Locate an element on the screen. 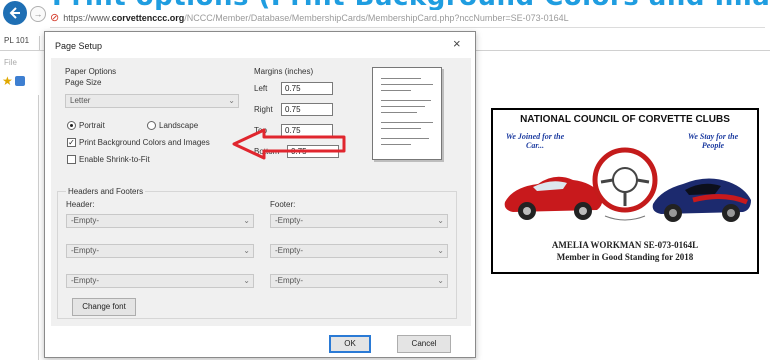  page-preview is located at coordinates (407, 113).